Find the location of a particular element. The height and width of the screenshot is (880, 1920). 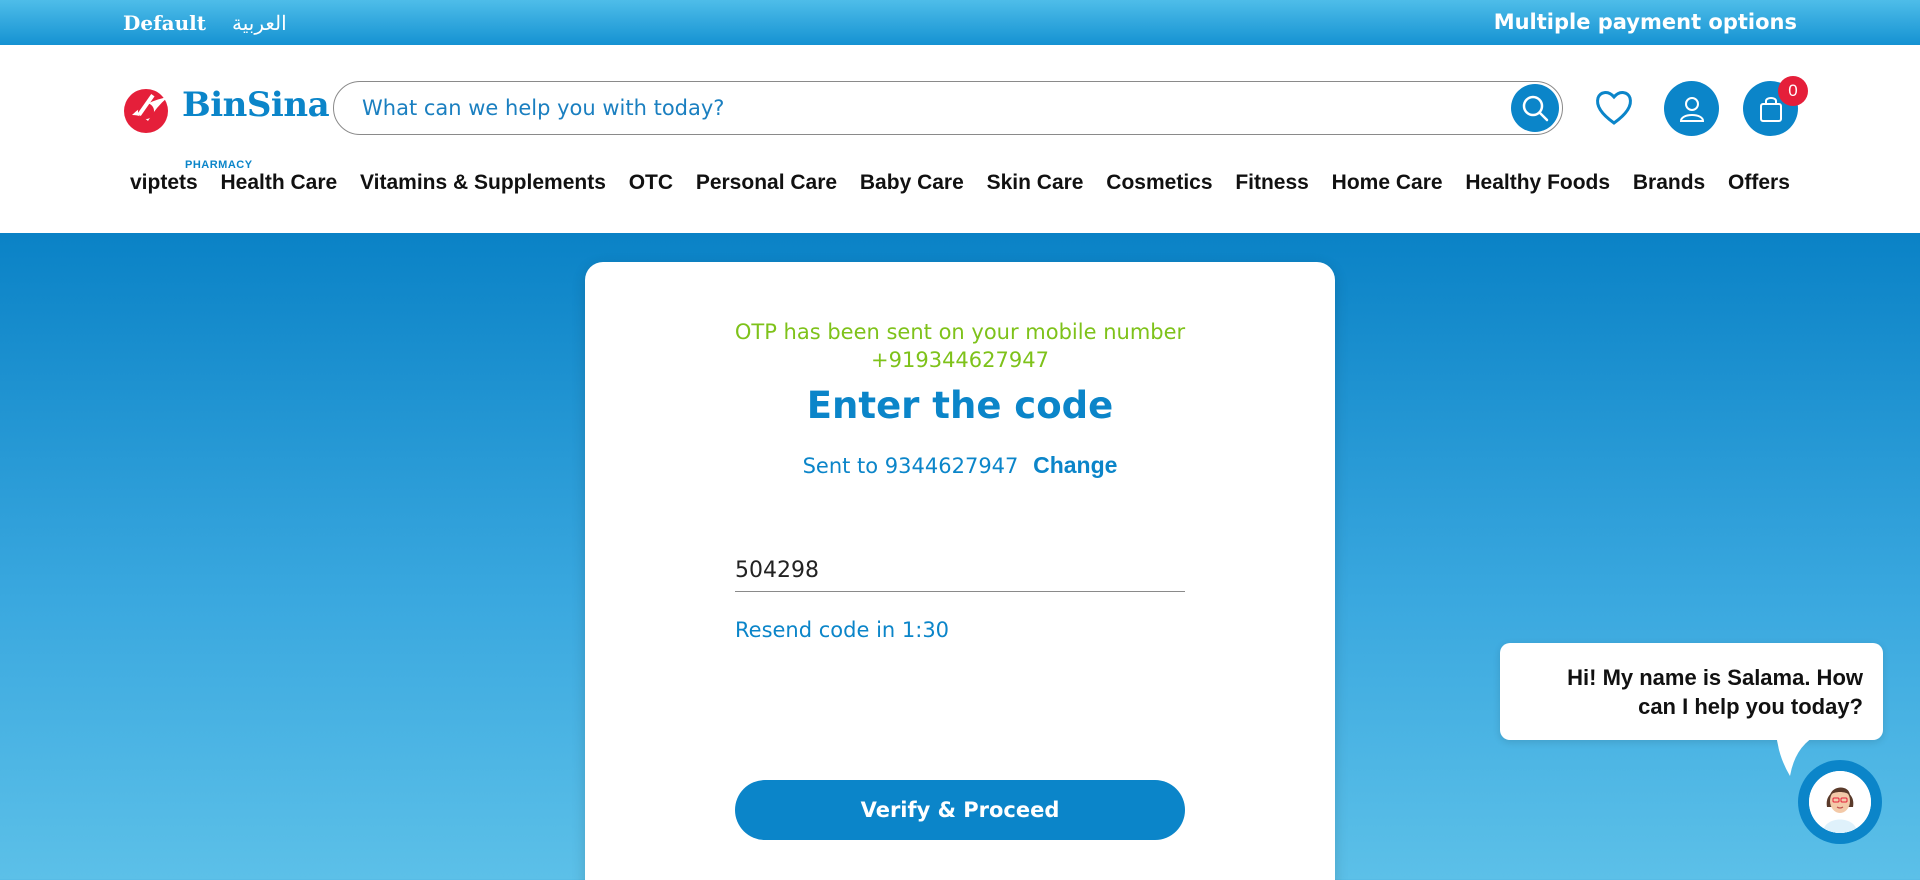

nav-item-fitness: Fitness is located at coordinates (1272, 186).